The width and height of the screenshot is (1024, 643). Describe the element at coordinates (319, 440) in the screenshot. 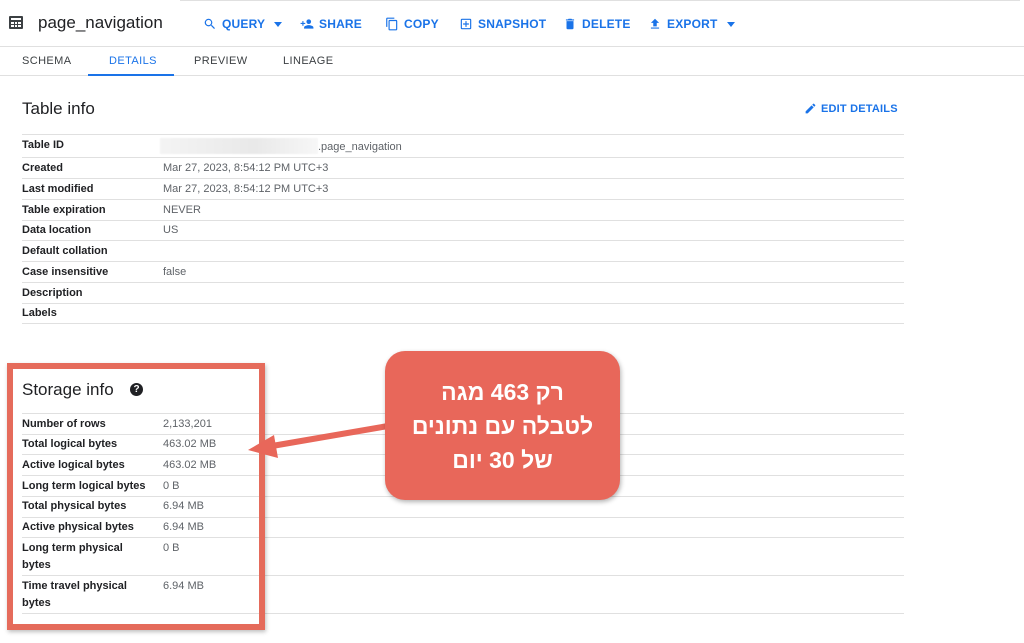

I see `annotation-arrow` at that location.